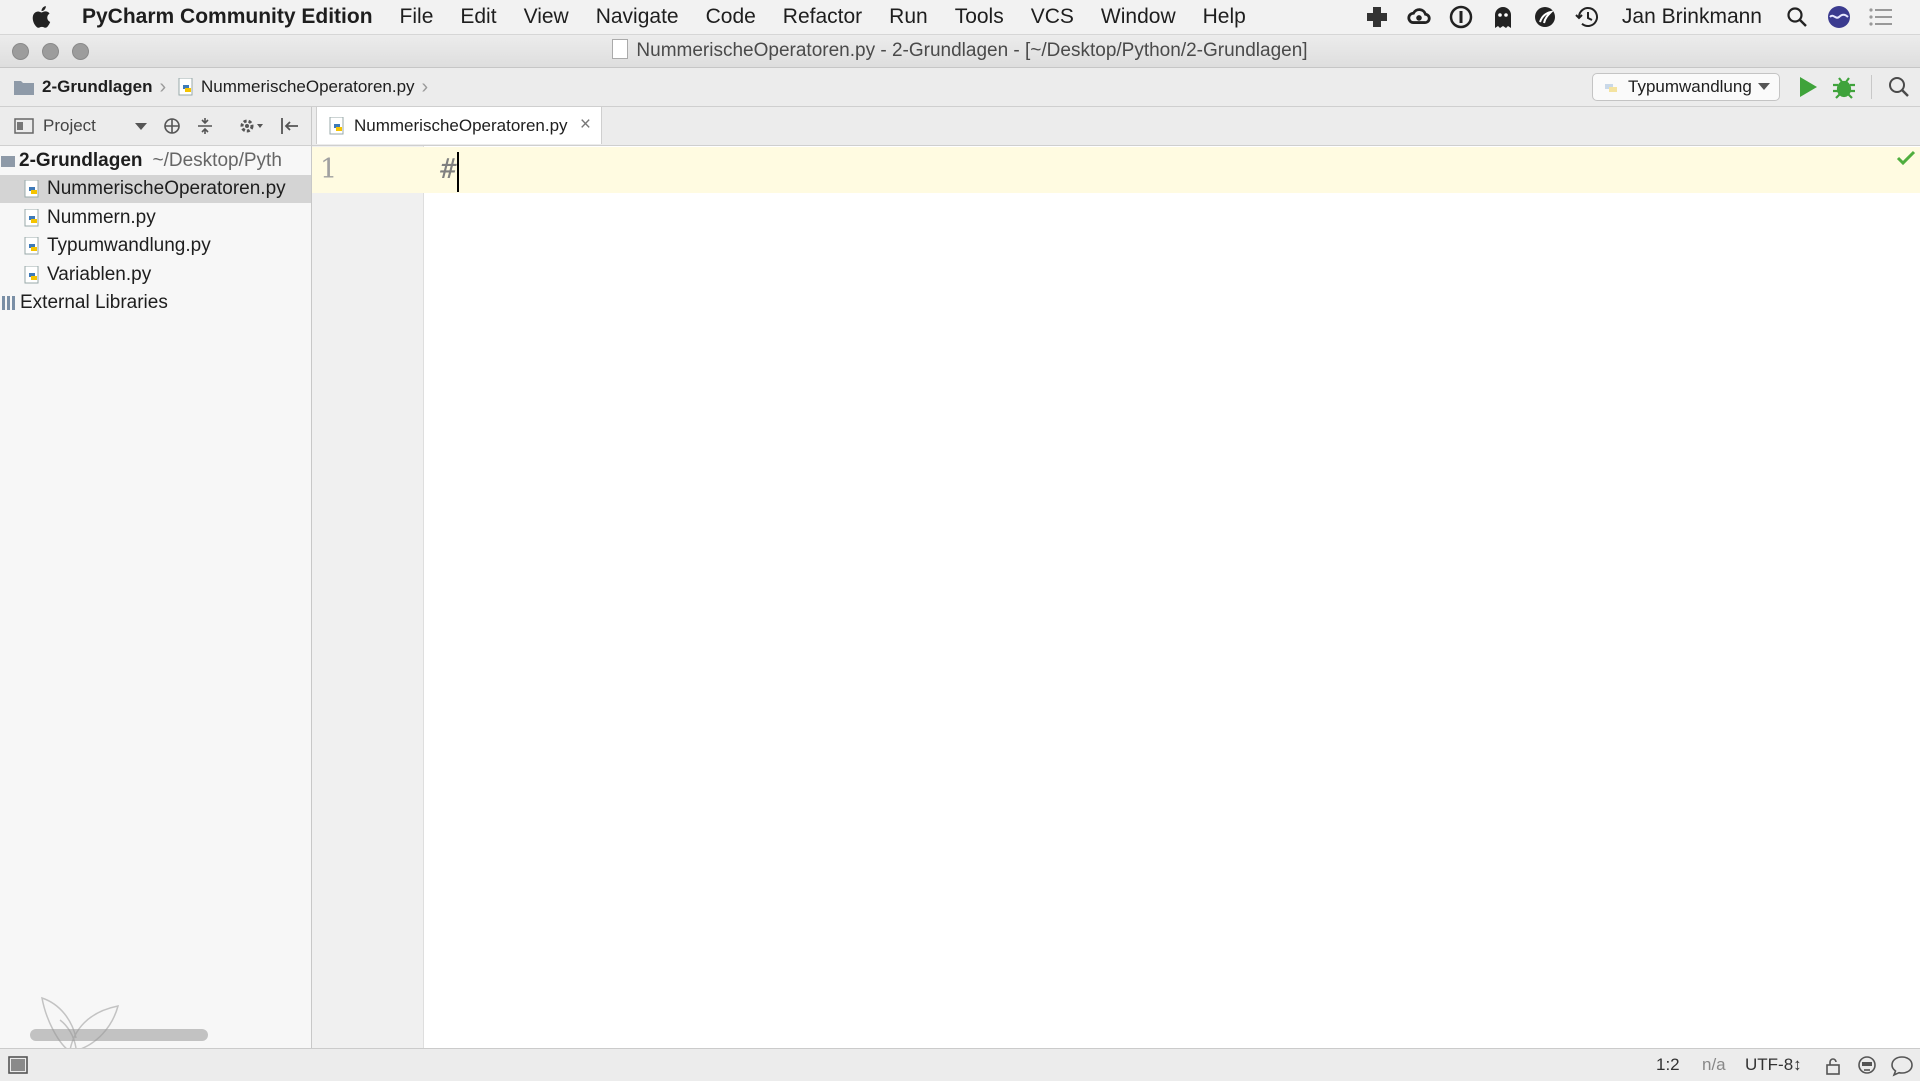 The image size is (1920, 1081). Describe the element at coordinates (1224, 17) in the screenshot. I see `menu-help: Help` at that location.